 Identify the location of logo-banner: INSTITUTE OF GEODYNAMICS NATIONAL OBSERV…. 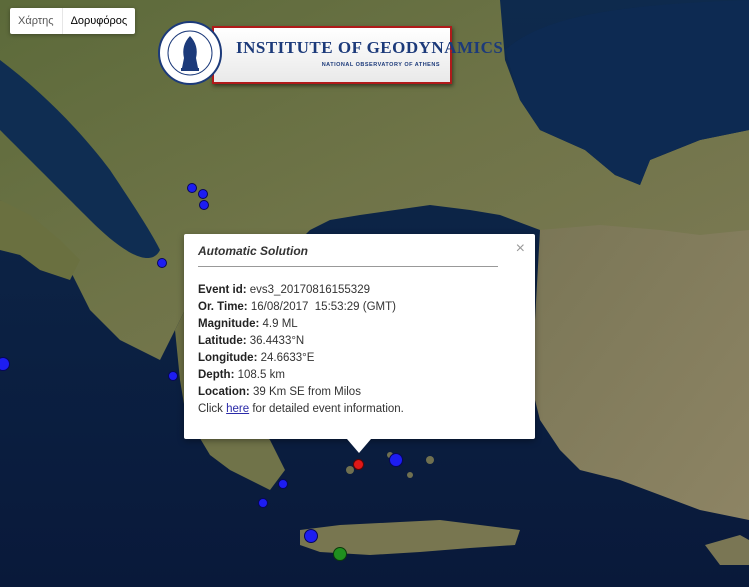
(357, 55).